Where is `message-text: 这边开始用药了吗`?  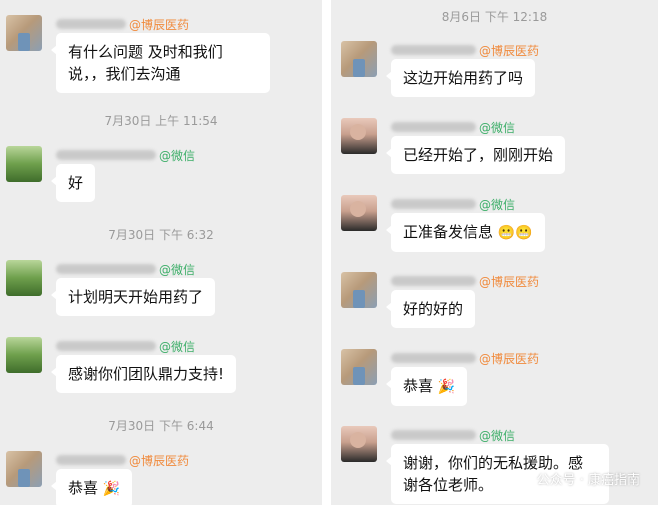 message-text: 这边开始用药了吗 is located at coordinates (463, 78).